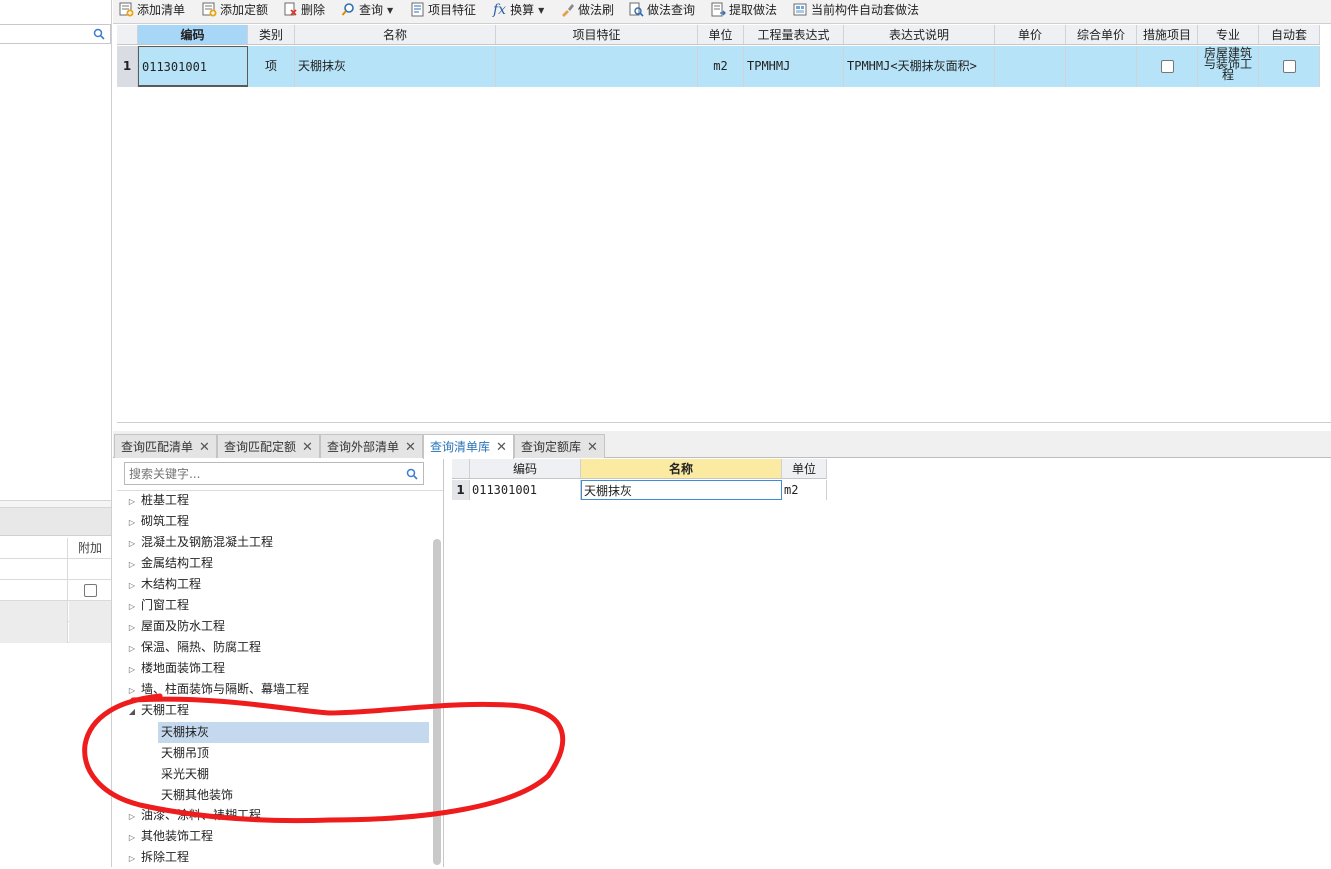 The width and height of the screenshot is (1331, 869). What do you see at coordinates (443, 11) in the screenshot?
I see `item-feature-button: 项目特征` at bounding box center [443, 11].